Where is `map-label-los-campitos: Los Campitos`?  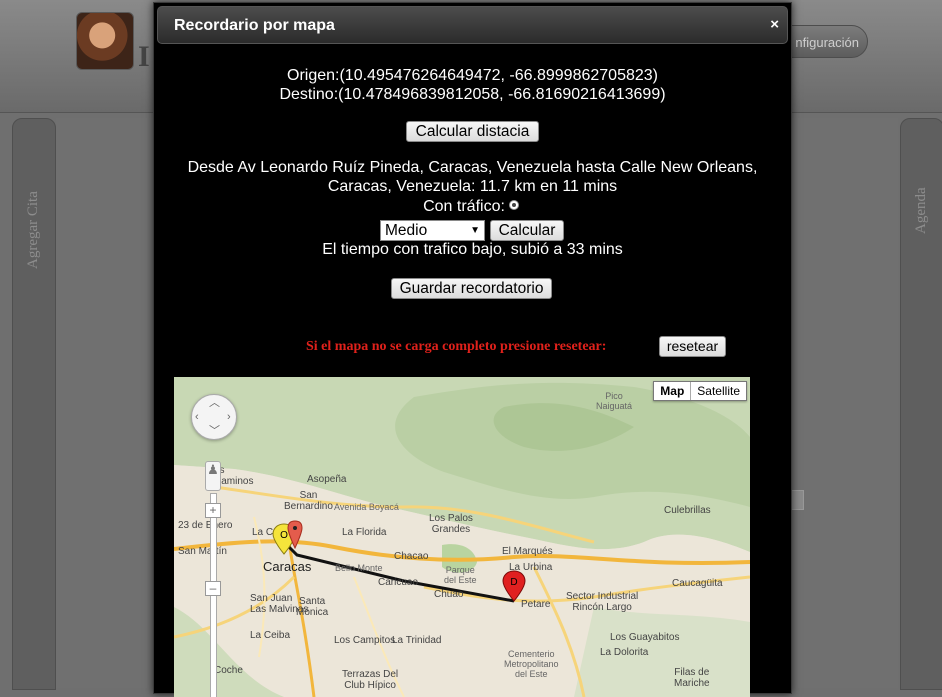
map-label-los-campitos: Los Campitos is located at coordinates (365, 640).